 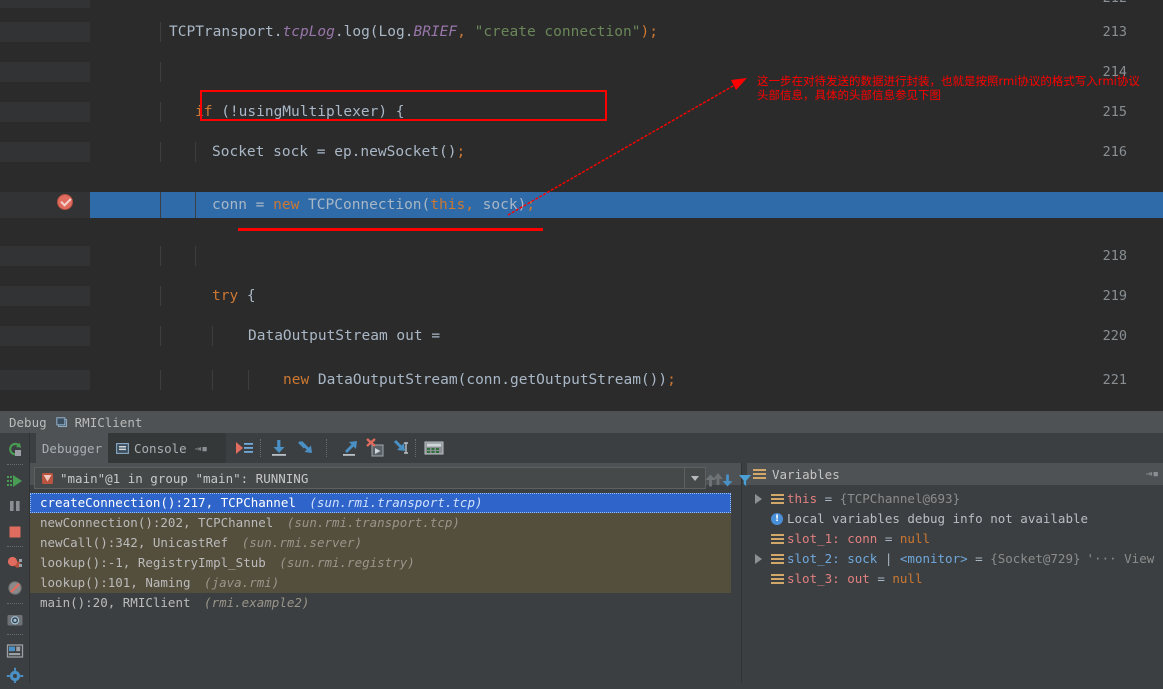 What do you see at coordinates (596, 448) in the screenshot?
I see `debug-tab-bar: Debugger Console ⇥▪` at bounding box center [596, 448].